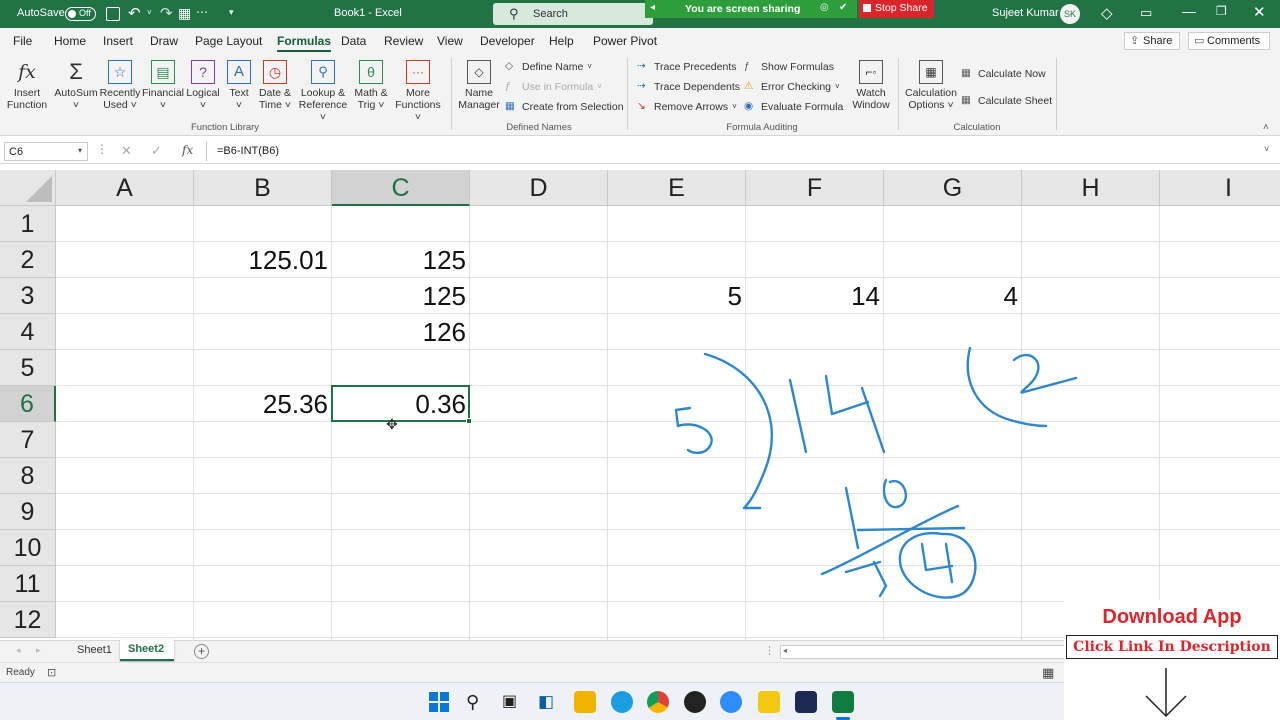  What do you see at coordinates (51, 672) in the screenshot?
I see `macro-record-icon: ⊡` at bounding box center [51, 672].